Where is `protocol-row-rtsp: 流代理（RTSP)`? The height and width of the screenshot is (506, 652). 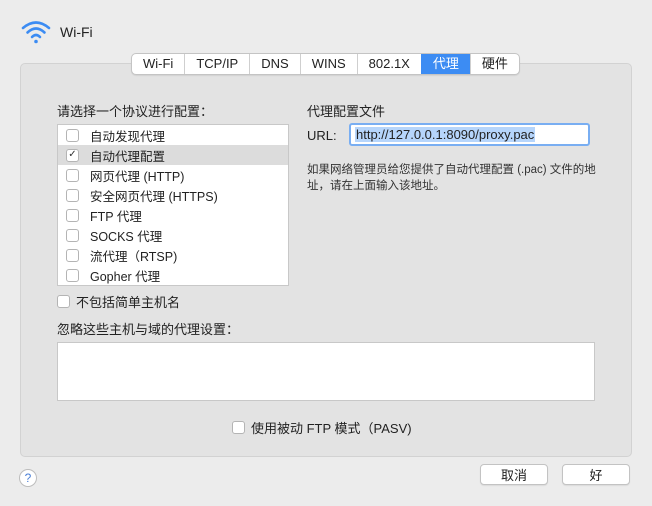 protocol-row-rtsp: 流代理（RTSP) is located at coordinates (173, 255).